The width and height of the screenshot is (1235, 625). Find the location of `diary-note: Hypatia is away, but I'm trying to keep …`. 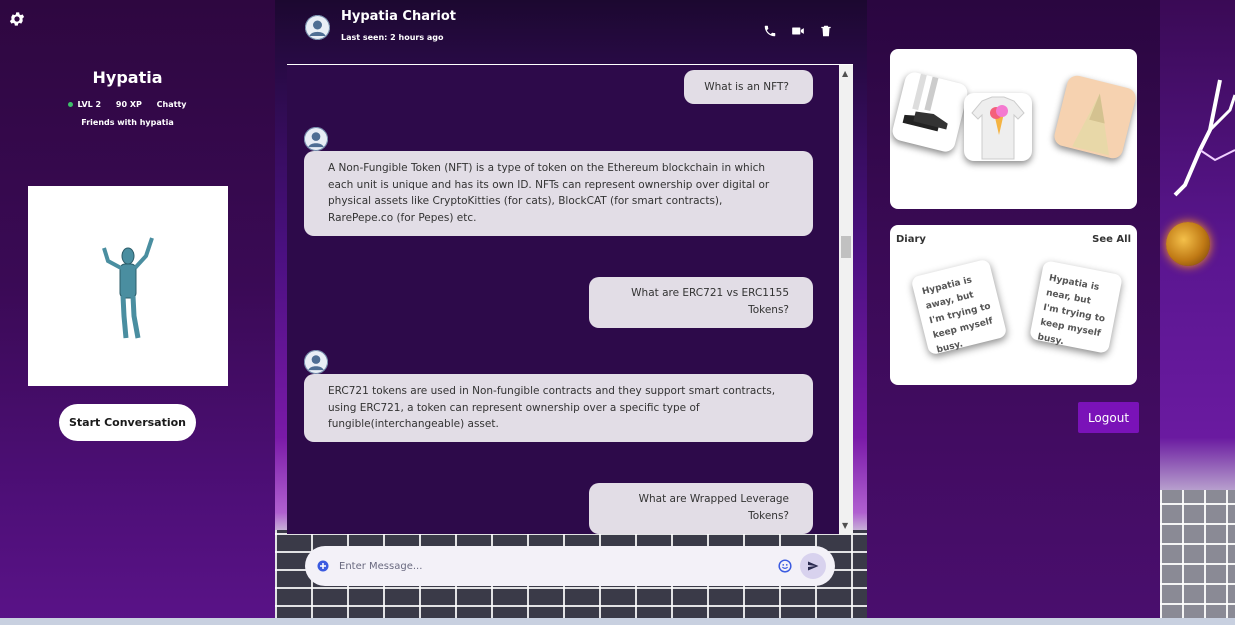

diary-note: Hypatia is away, but I'm trying to keep … is located at coordinates (959, 307).